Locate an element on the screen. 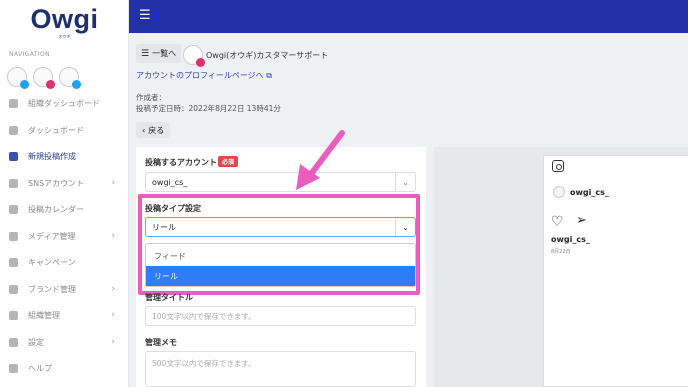 Image resolution: width=688 pixels, height=387 pixels. account-select-value: owgi_cs_ is located at coordinates (170, 182).